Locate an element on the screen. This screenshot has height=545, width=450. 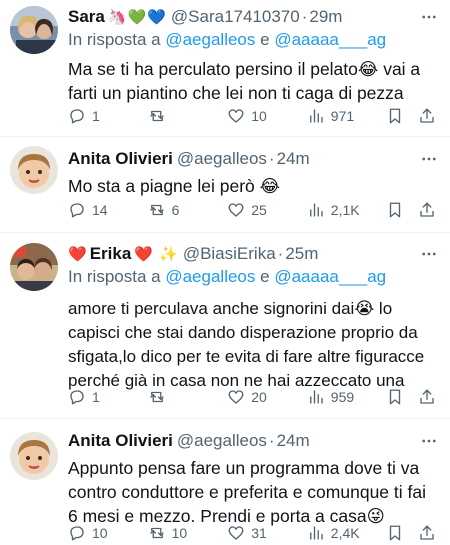
reply-button: 10 is located at coordinates (101, 533).